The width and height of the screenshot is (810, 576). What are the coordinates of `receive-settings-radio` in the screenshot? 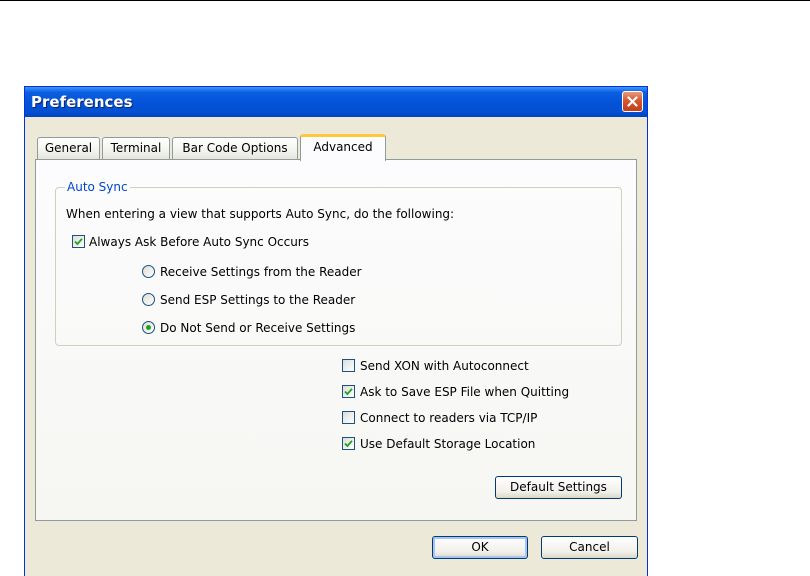 It's located at (148, 271).